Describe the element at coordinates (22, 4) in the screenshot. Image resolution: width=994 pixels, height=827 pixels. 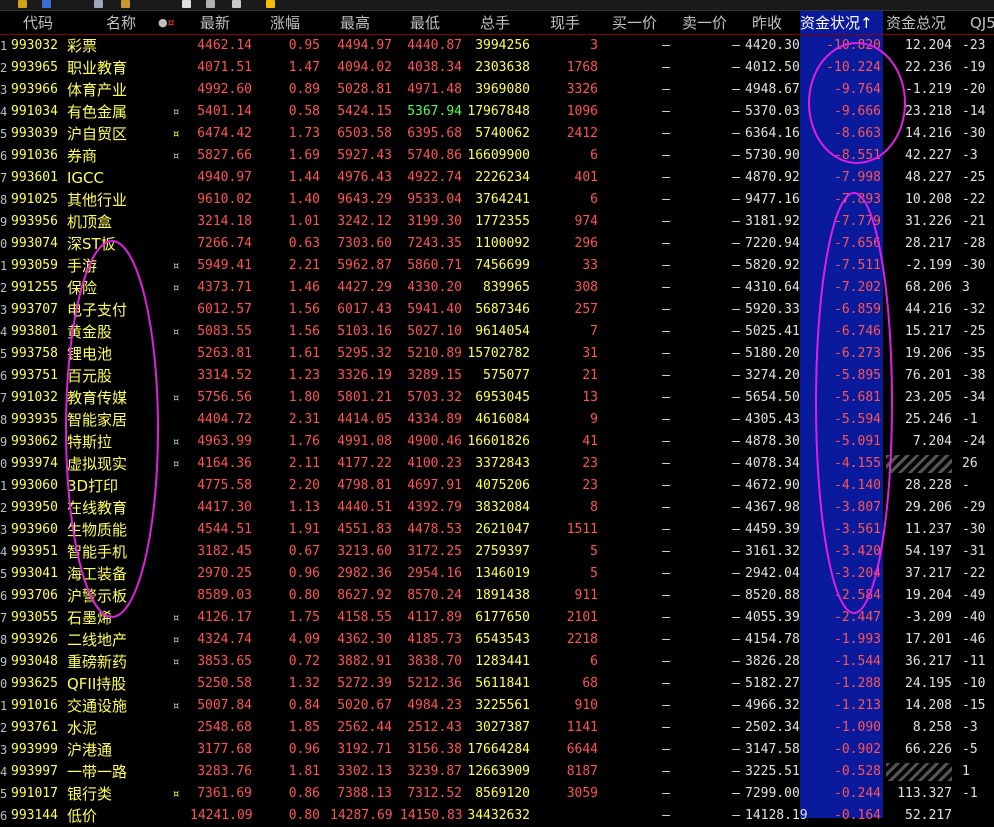
I see `bell-icon` at that location.